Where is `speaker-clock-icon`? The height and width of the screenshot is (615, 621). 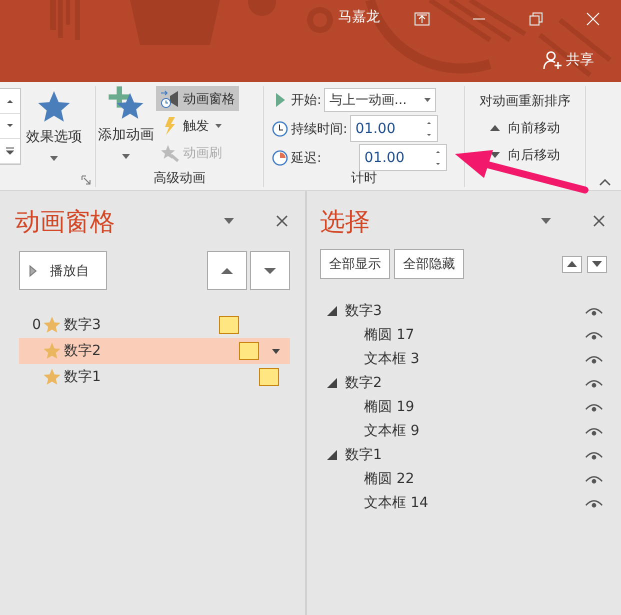 speaker-clock-icon is located at coordinates (170, 98).